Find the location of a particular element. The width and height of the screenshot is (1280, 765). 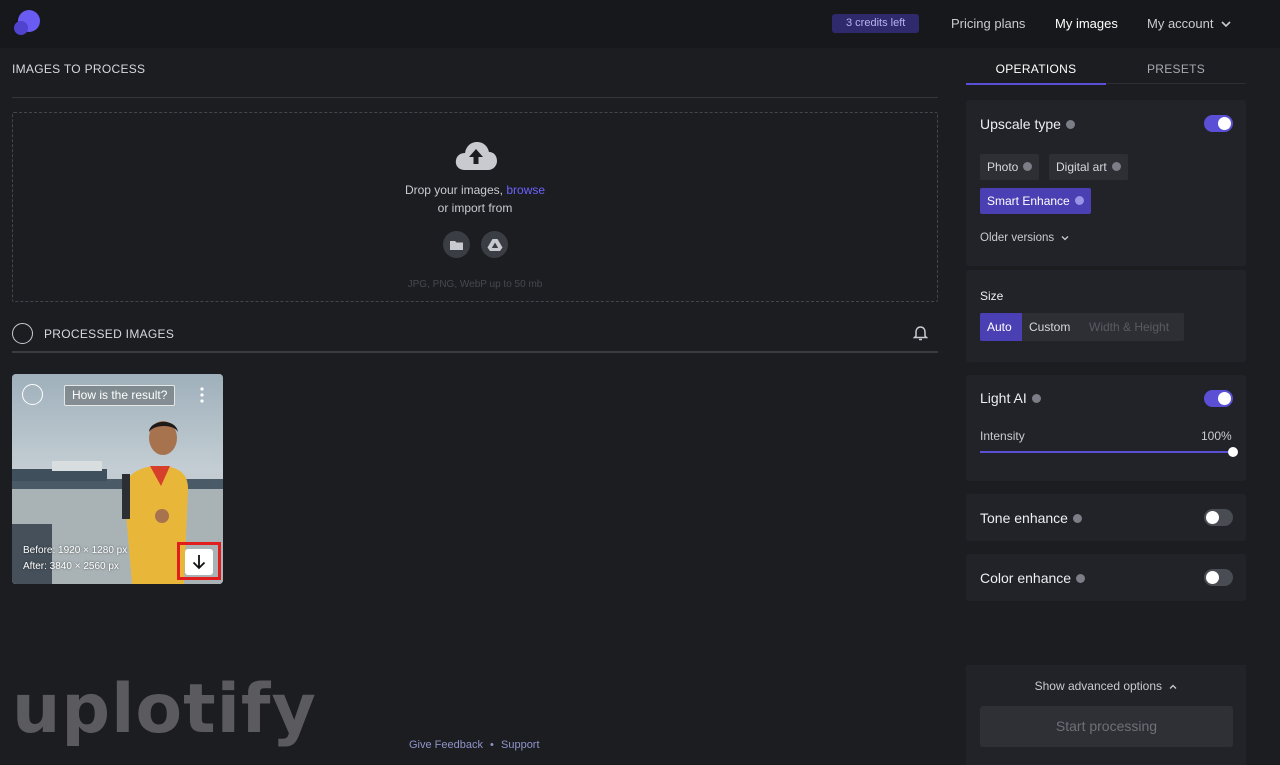

import-google-drive-button is located at coordinates (494, 244).